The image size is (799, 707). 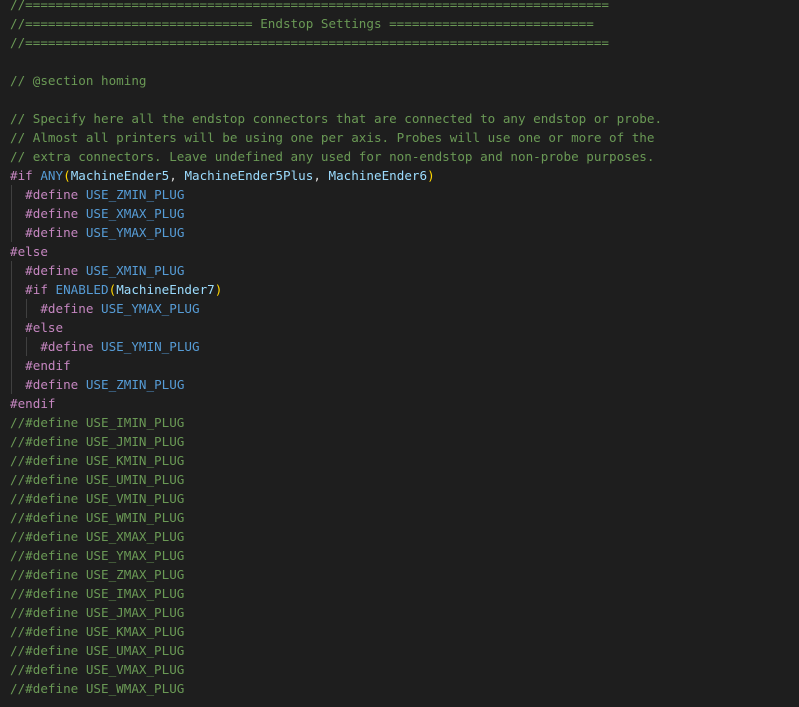 I want to click on code-line: //#define USE_YMAX_PLUG, so click(x=336, y=555).